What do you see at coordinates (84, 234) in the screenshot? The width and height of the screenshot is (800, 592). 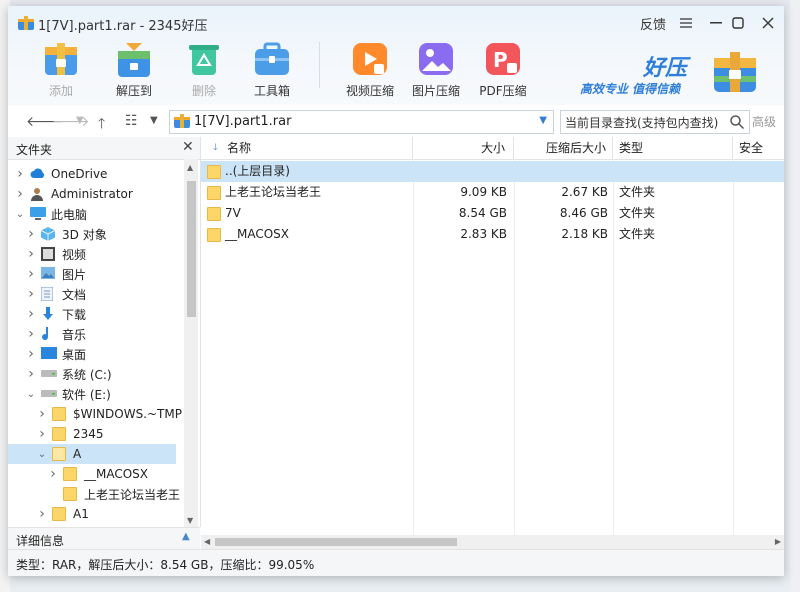 I see `tree-item-label: 3D 对象` at bounding box center [84, 234].